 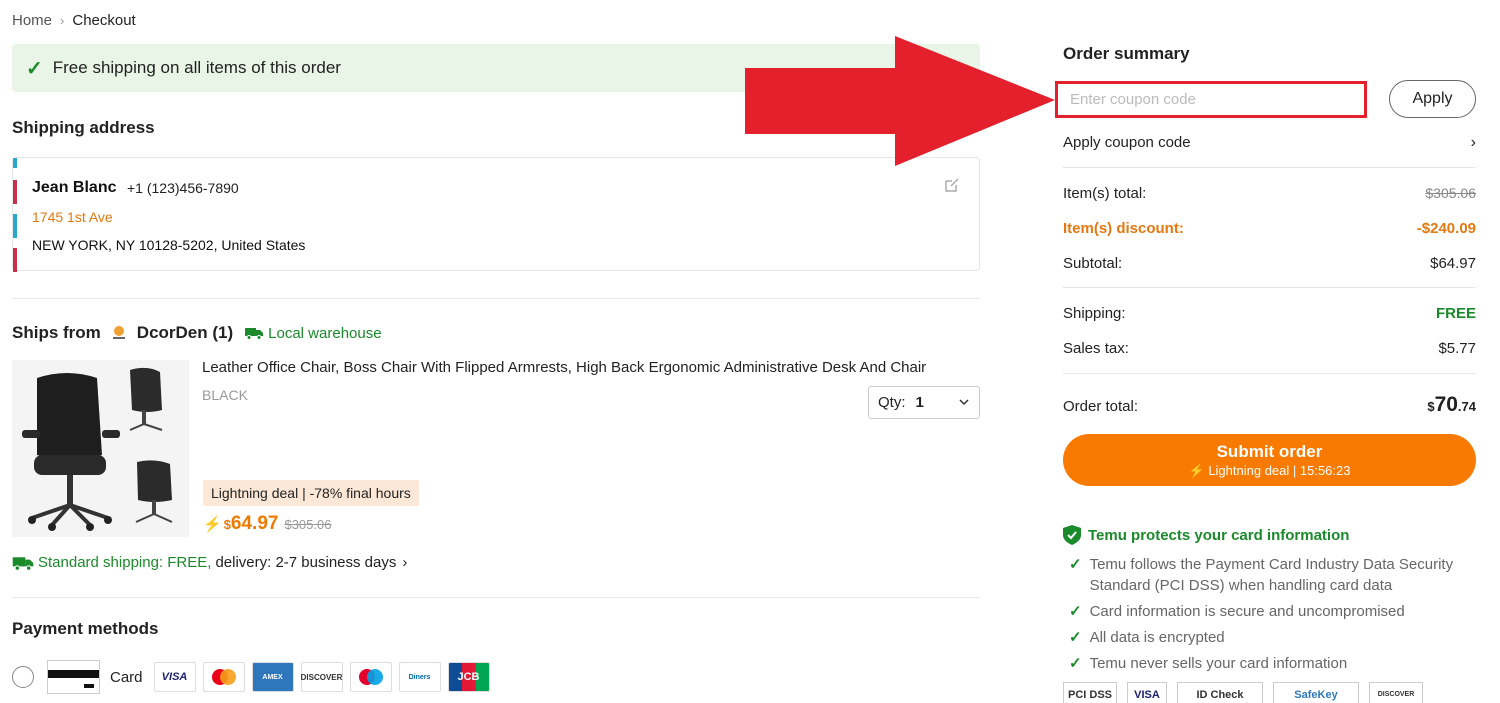 I want to click on payment-methods-title: Payment methods, so click(x=85, y=628).